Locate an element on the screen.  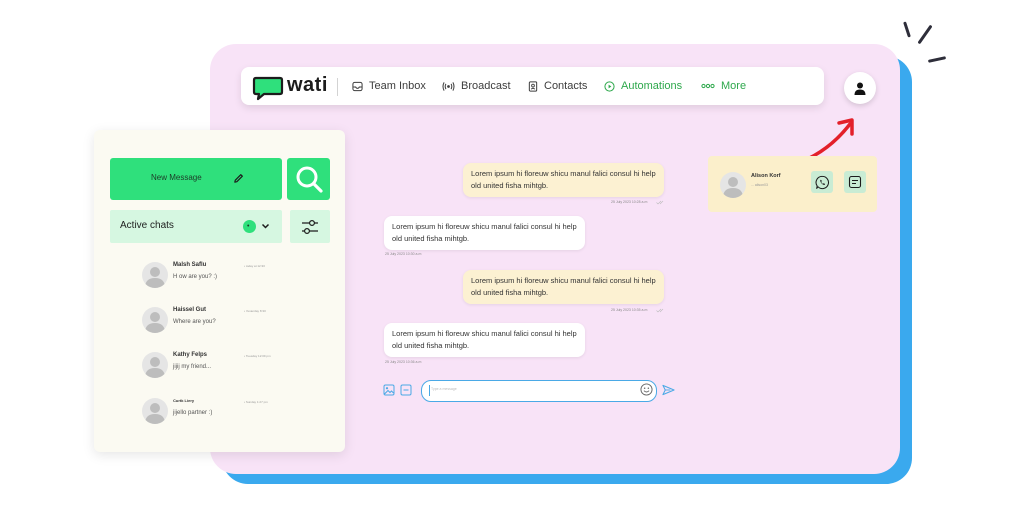
broadcast-icon is located at coordinates (448, 86).